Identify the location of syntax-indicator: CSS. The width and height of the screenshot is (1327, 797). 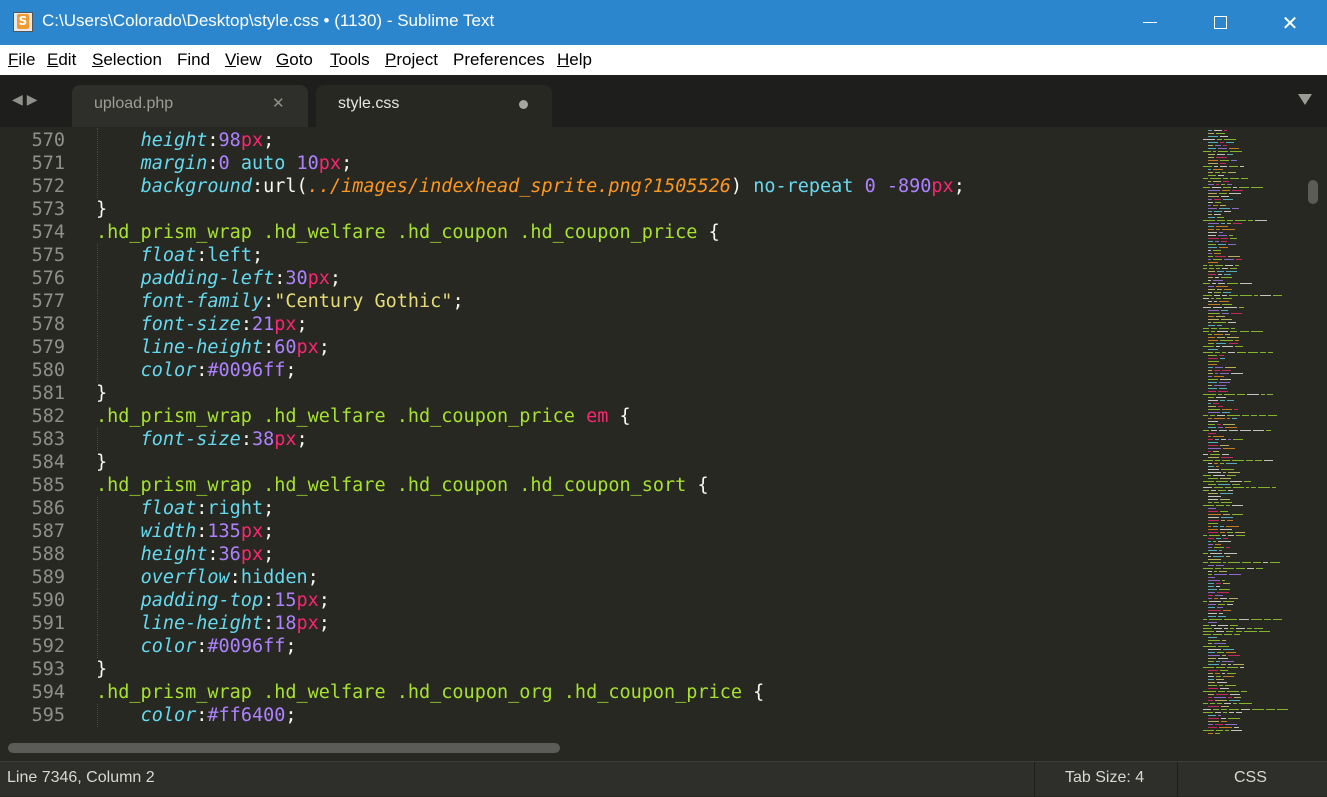
(1250, 778).